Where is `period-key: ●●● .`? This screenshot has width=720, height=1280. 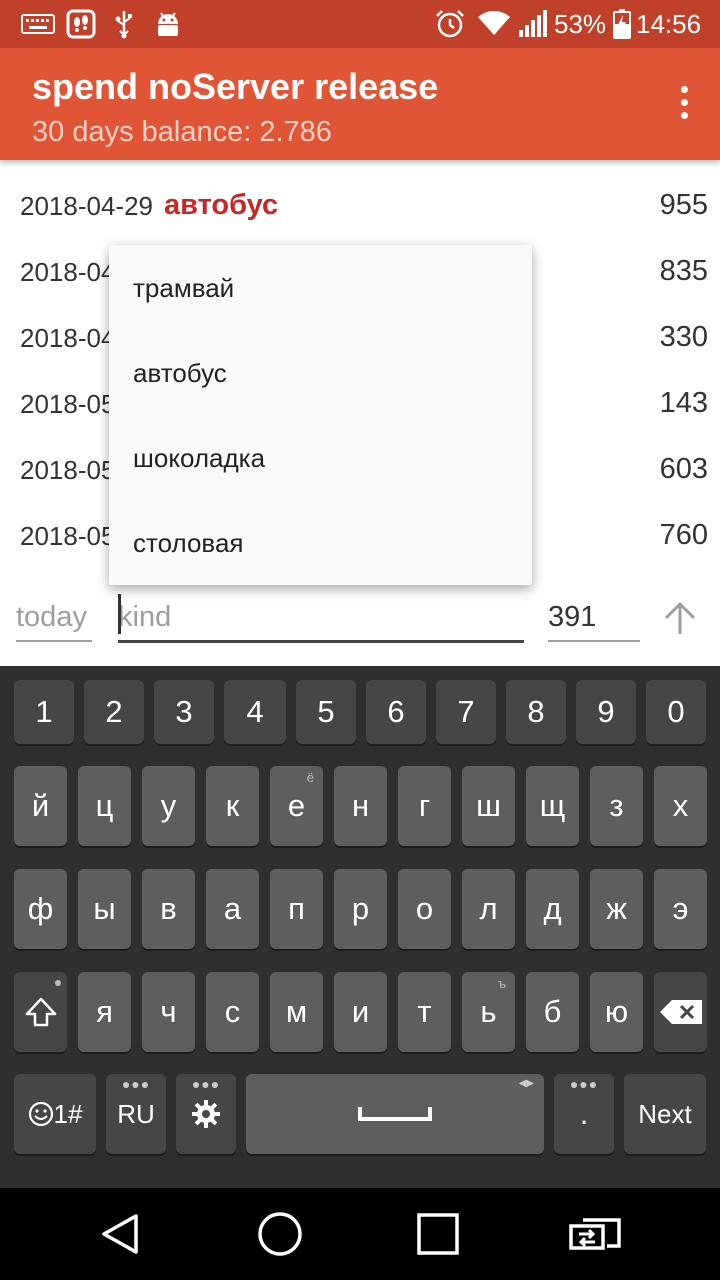 period-key: ●●● . is located at coordinates (584, 1114).